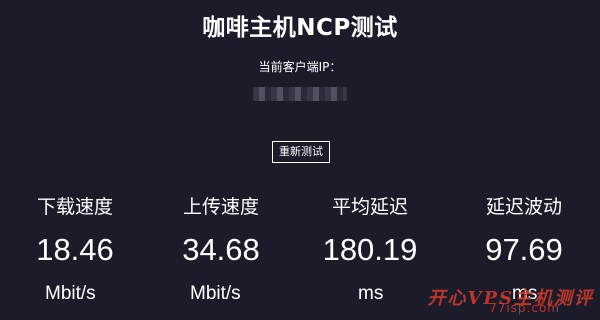  I want to click on watermark-site: 77isp.com, so click(524, 308).